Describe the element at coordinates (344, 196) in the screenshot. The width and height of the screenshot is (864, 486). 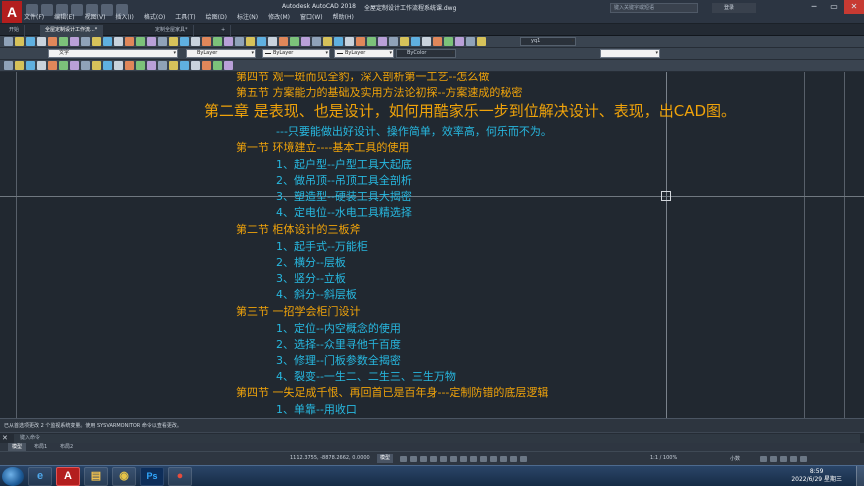
I see `list-item: 3、塑造型--硬装工具大揭密` at that location.